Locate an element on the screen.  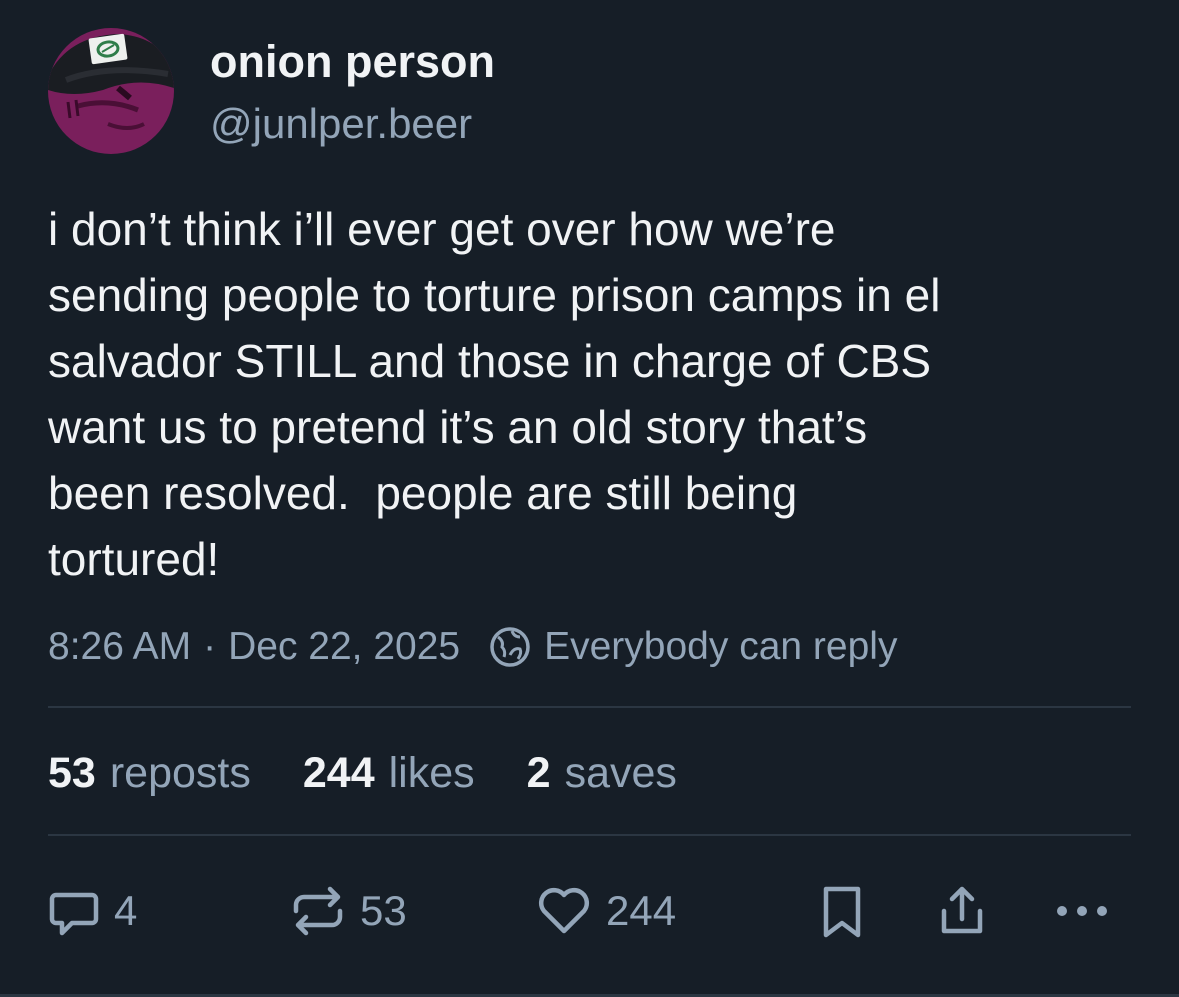
post-stats: 53 reposts 244 likes 2 saves is located at coordinates (388, 773).